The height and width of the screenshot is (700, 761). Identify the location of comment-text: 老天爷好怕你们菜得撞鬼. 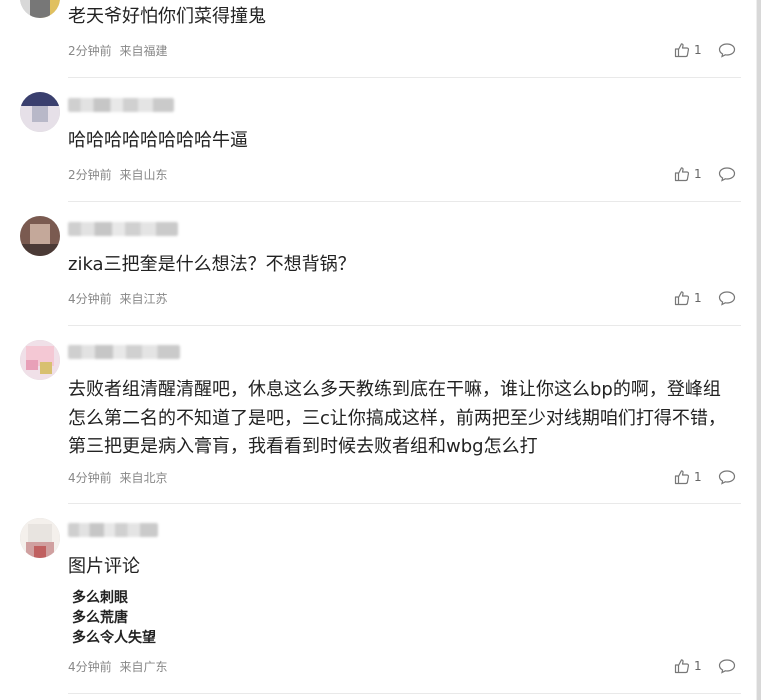
(167, 16).